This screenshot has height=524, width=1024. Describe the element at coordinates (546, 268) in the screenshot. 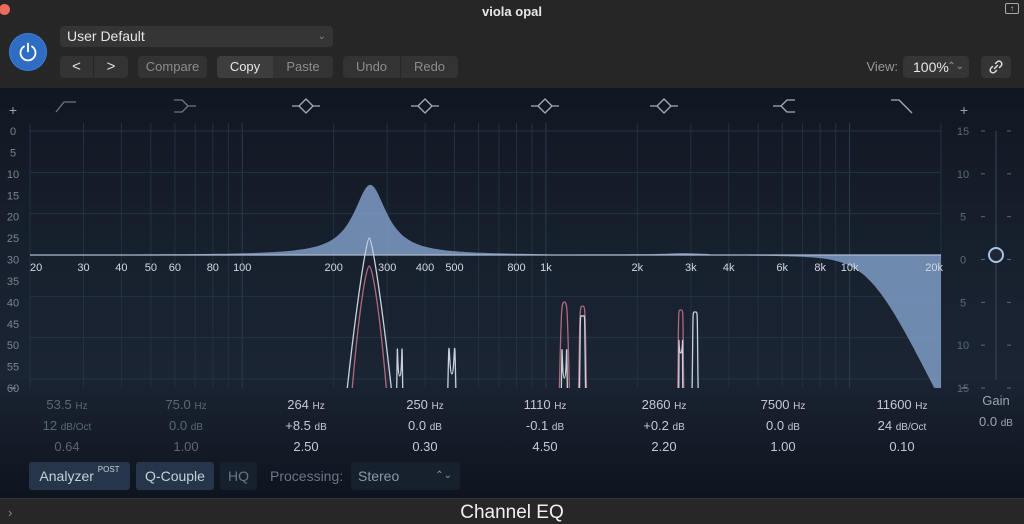

I see `frequency-tick-label: 1k` at that location.